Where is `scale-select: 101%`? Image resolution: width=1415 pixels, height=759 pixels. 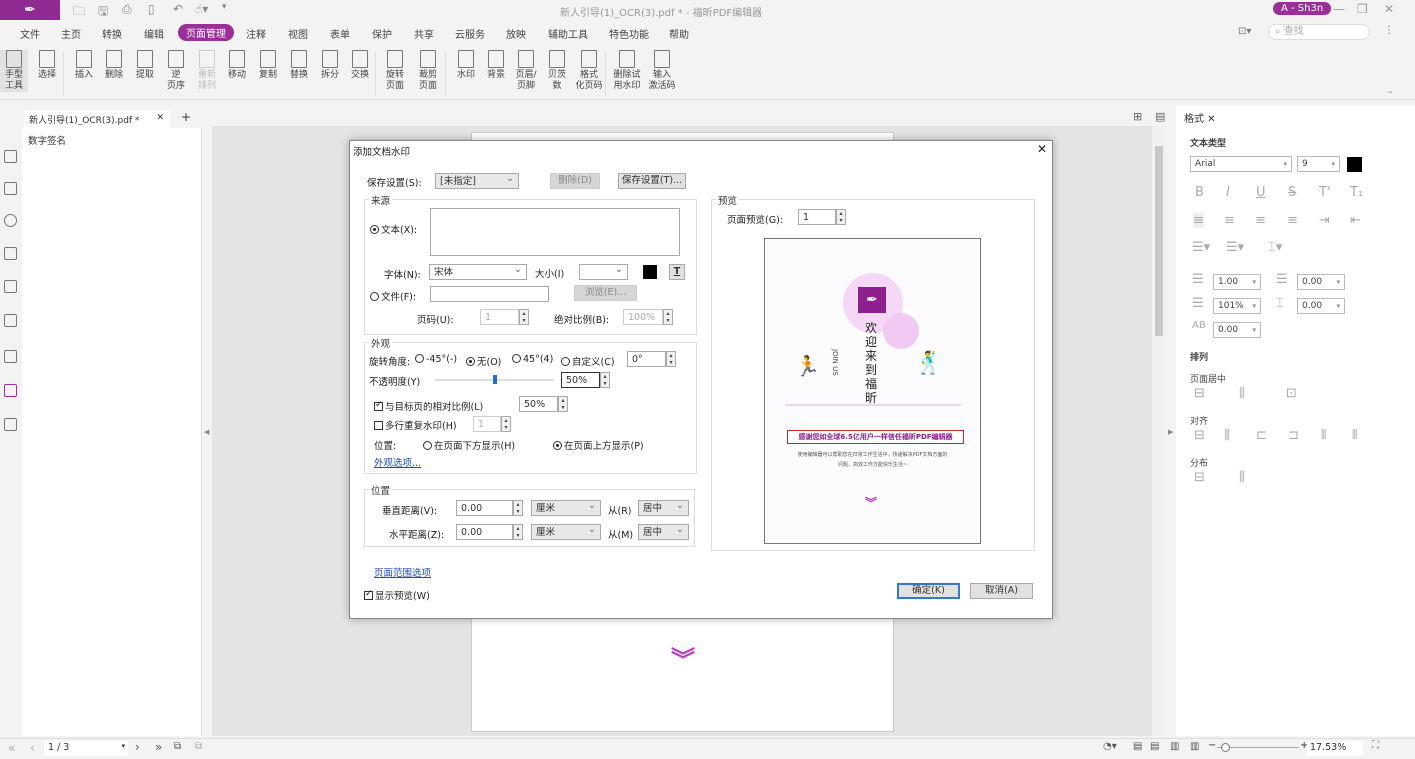 scale-select: 101% is located at coordinates (1237, 306).